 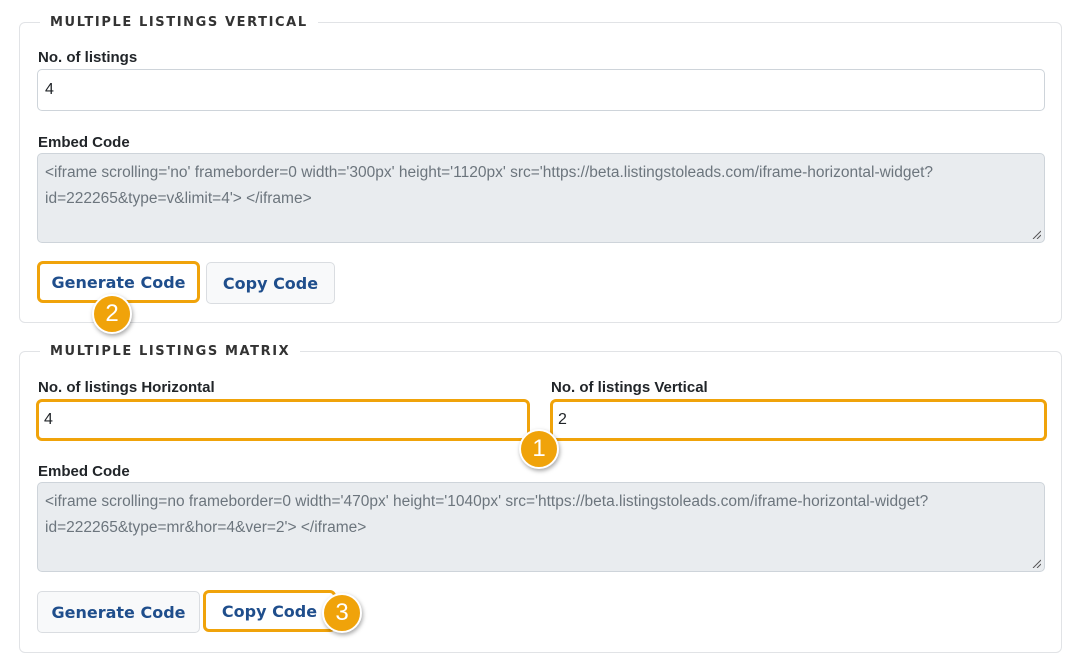 I want to click on matrix-horizontal-input, so click(x=283, y=420).